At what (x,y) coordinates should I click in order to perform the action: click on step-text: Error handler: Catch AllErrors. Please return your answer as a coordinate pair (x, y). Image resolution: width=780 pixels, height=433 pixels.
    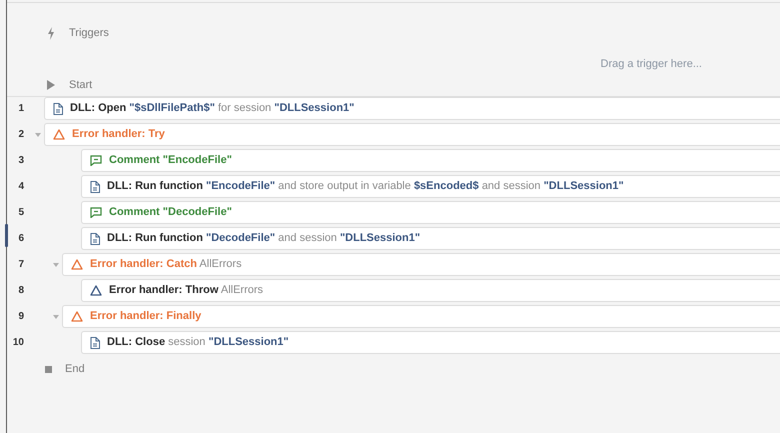
    Looking at the image, I should click on (166, 264).